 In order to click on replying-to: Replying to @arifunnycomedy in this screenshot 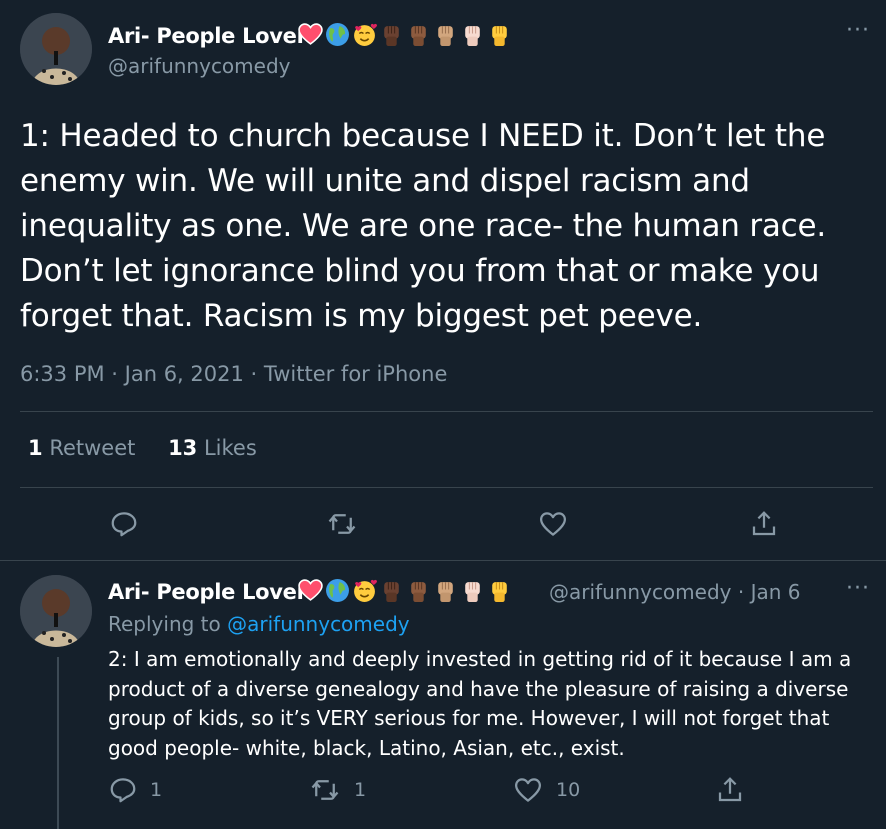, I will do `click(259, 624)`.